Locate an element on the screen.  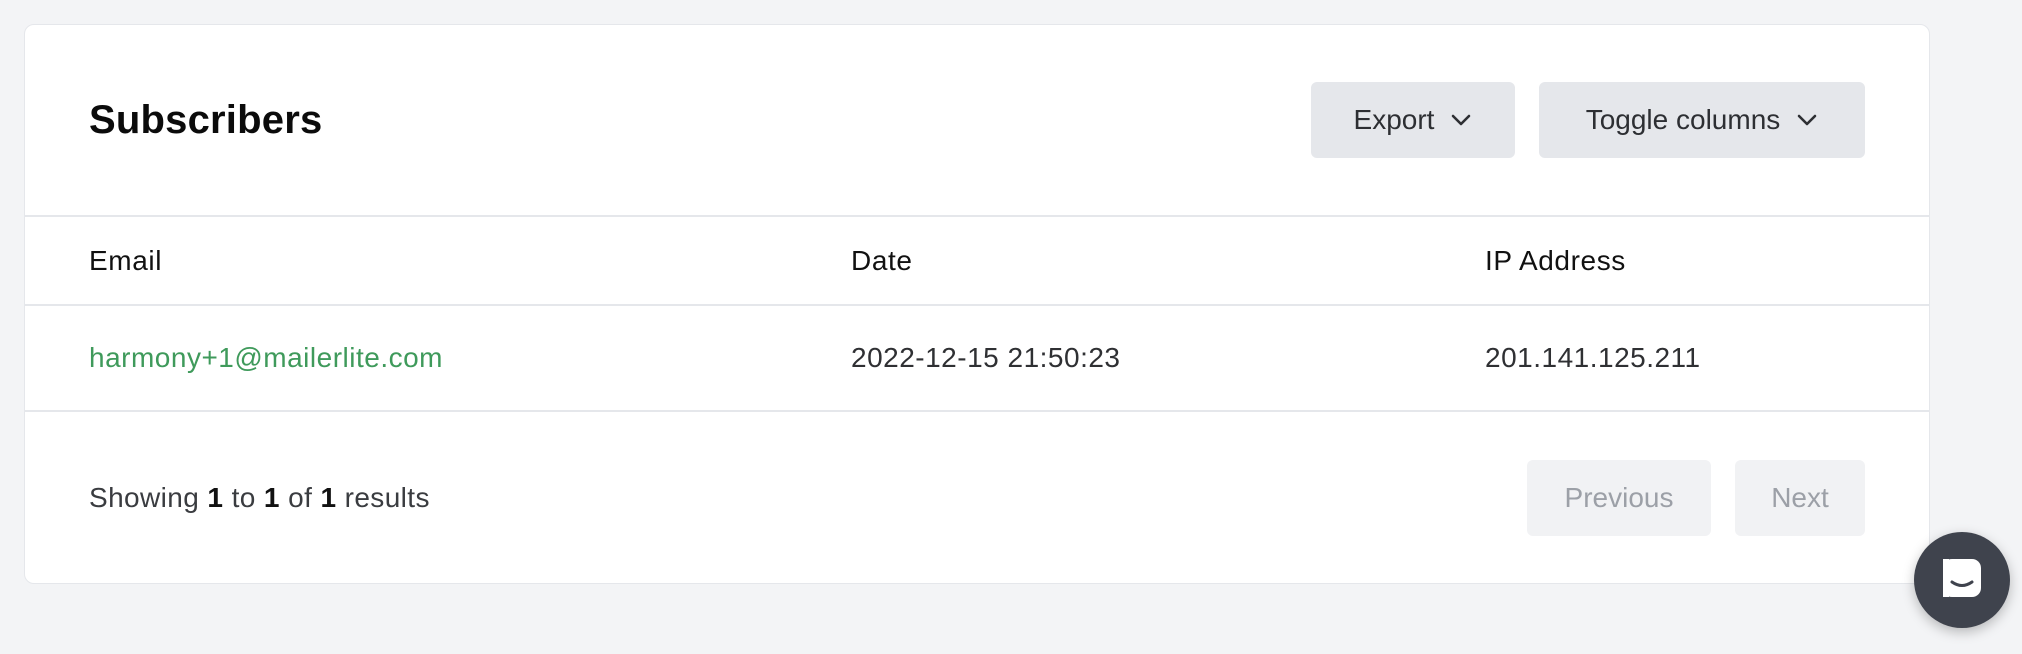
results-total: 1 is located at coordinates (328, 497).